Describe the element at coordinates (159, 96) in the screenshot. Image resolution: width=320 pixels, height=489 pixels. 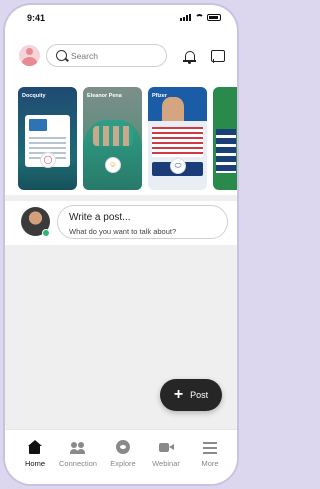
I see `story-author: Pfizer` at that location.